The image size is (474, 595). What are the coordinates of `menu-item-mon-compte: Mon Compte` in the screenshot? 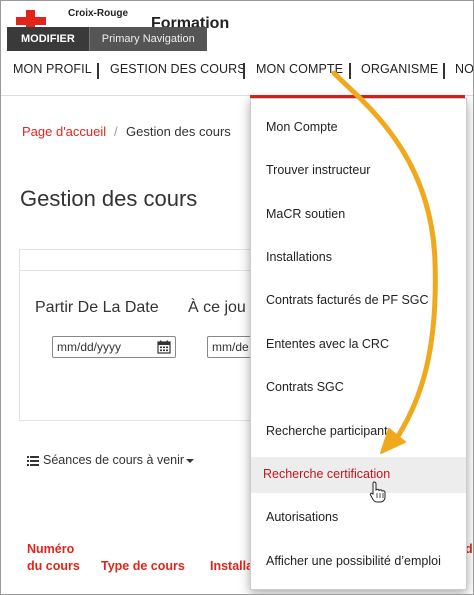 It's located at (302, 127).